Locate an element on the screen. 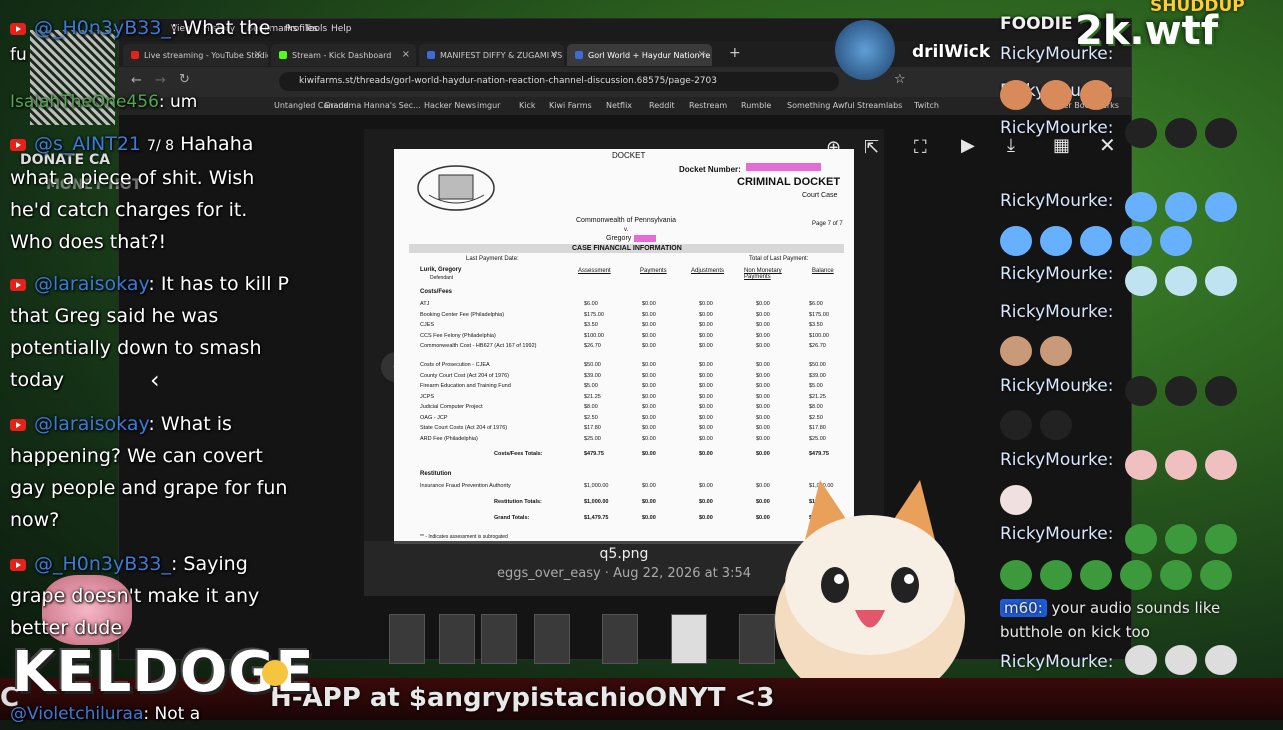 This screenshot has height=730, width=1283. fee-row-cell: Booking Center Fee (Philadelphia) is located at coordinates (462, 314).